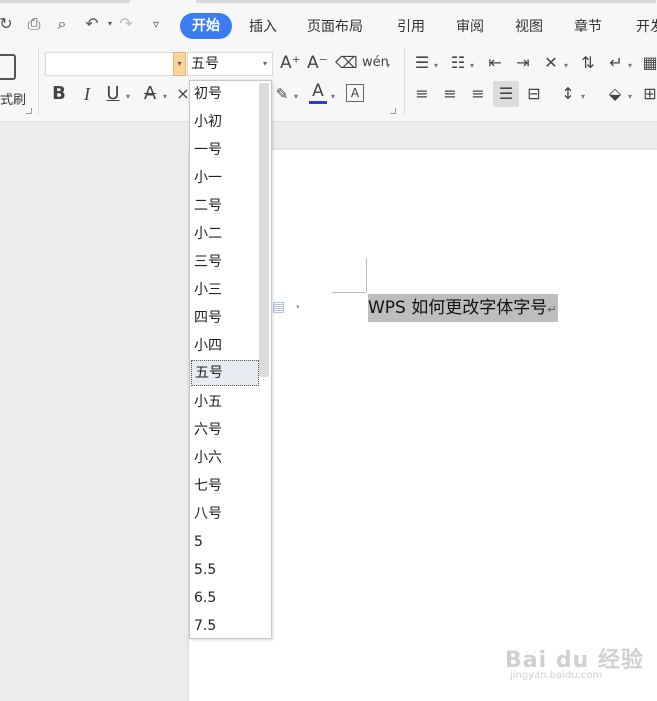  I want to click on distributed-align-icon: ⊟, so click(534, 94).